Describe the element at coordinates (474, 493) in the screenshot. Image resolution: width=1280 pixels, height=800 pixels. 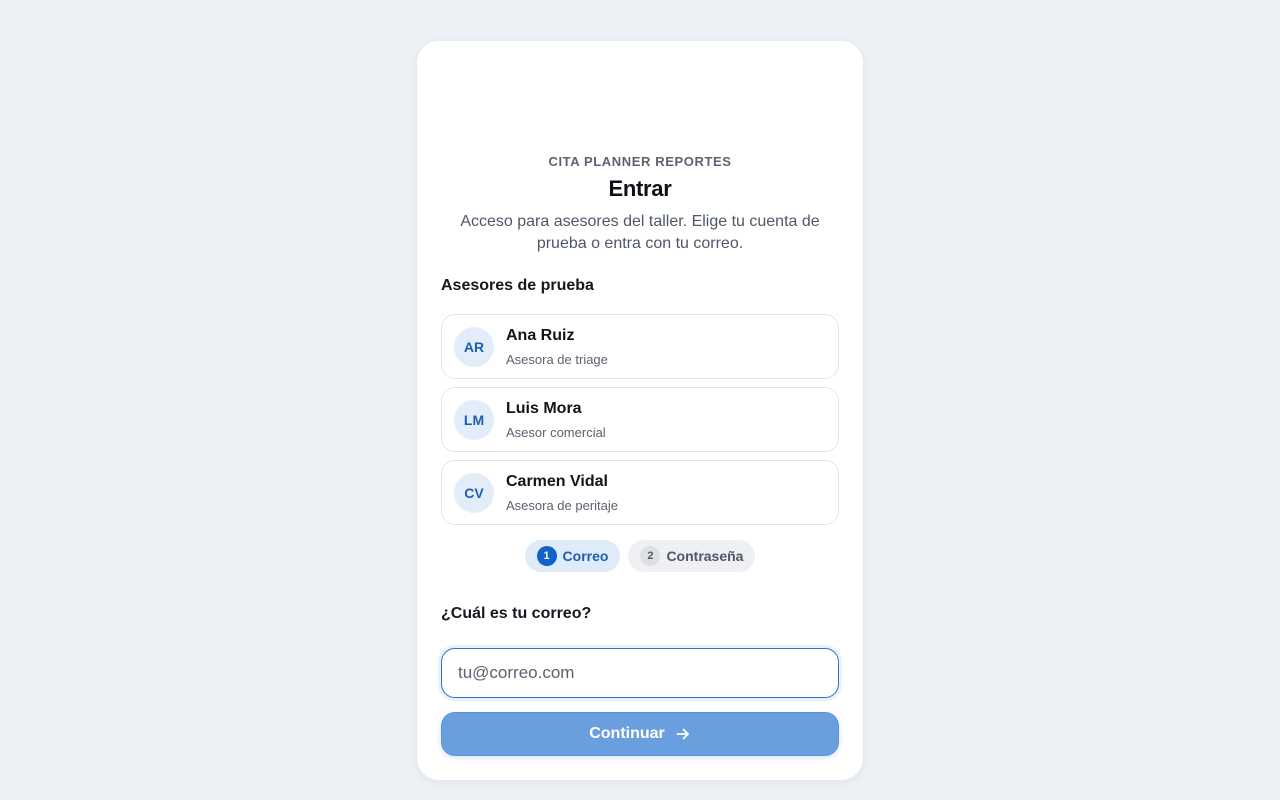
I see `avatar: CV` at that location.